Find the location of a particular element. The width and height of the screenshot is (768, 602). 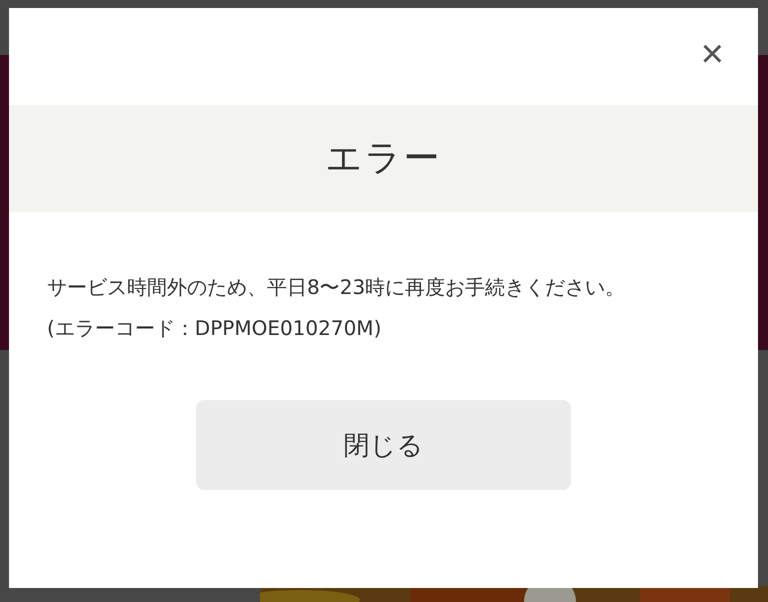

close-dialog-button: 閉じる is located at coordinates (383, 445).